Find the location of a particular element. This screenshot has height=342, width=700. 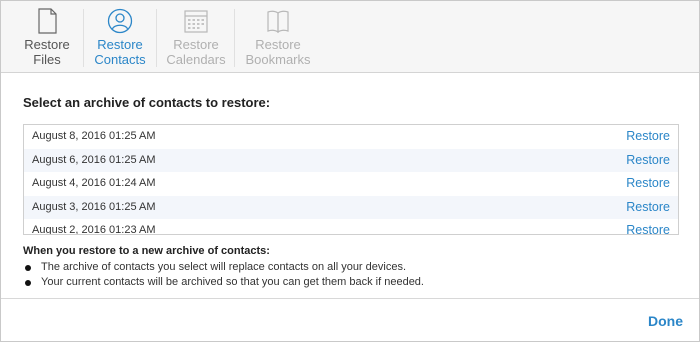

tab-label: Restore Contacts is located at coordinates (120, 52).